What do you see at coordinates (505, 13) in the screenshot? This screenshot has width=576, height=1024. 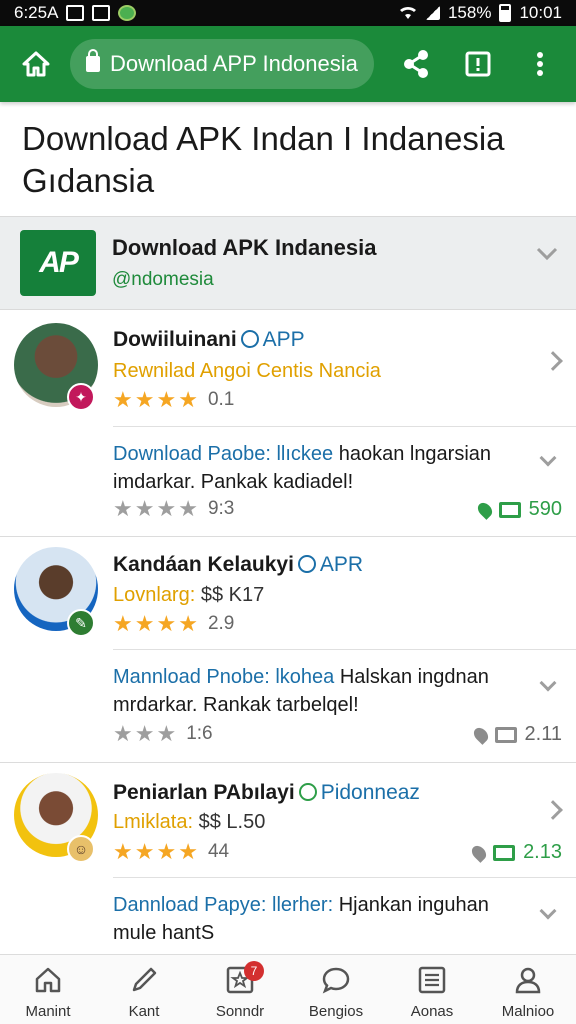 I see `battery-icon` at bounding box center [505, 13].